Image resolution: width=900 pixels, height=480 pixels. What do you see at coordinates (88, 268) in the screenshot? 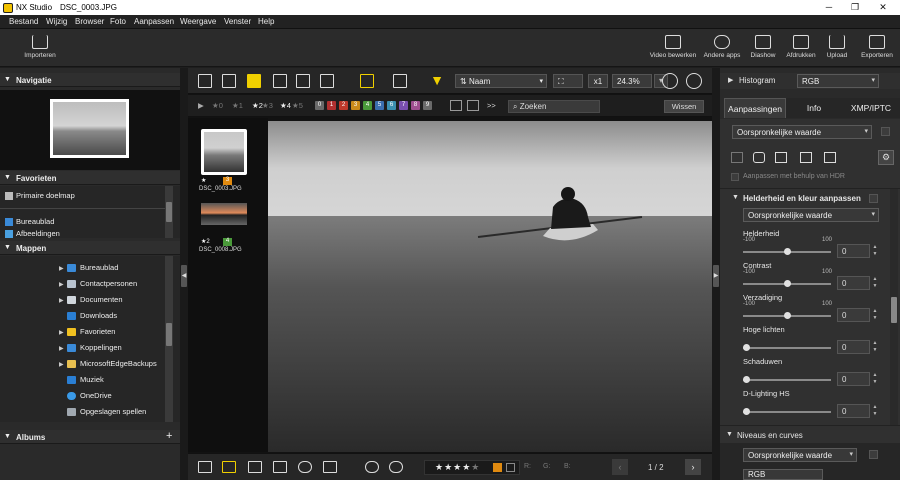
I see `tree-item: ▶ Bureaublad` at bounding box center [88, 268].